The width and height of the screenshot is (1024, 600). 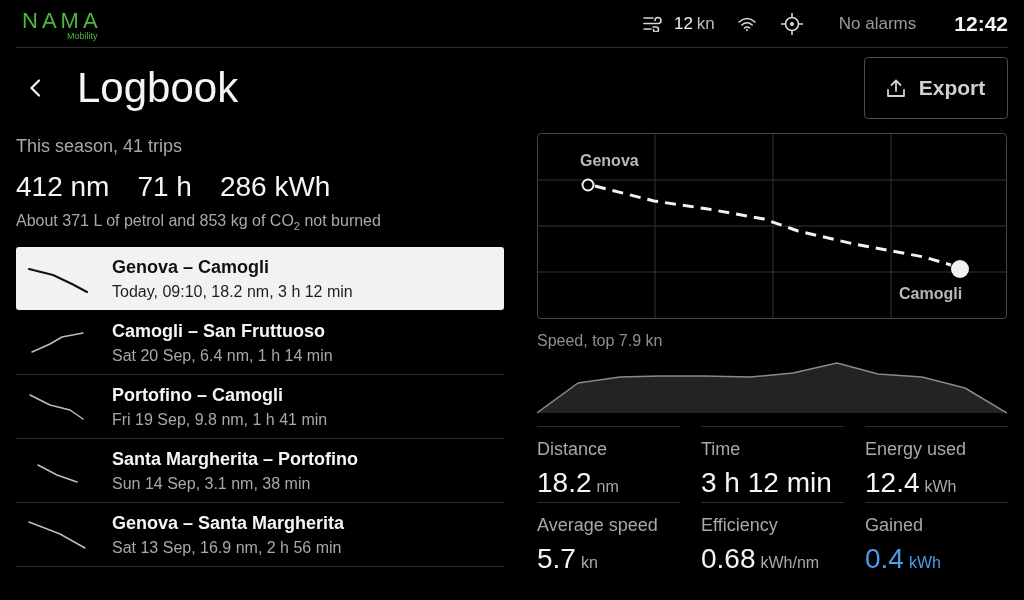 I want to click on wind-icon, so click(x=652, y=23).